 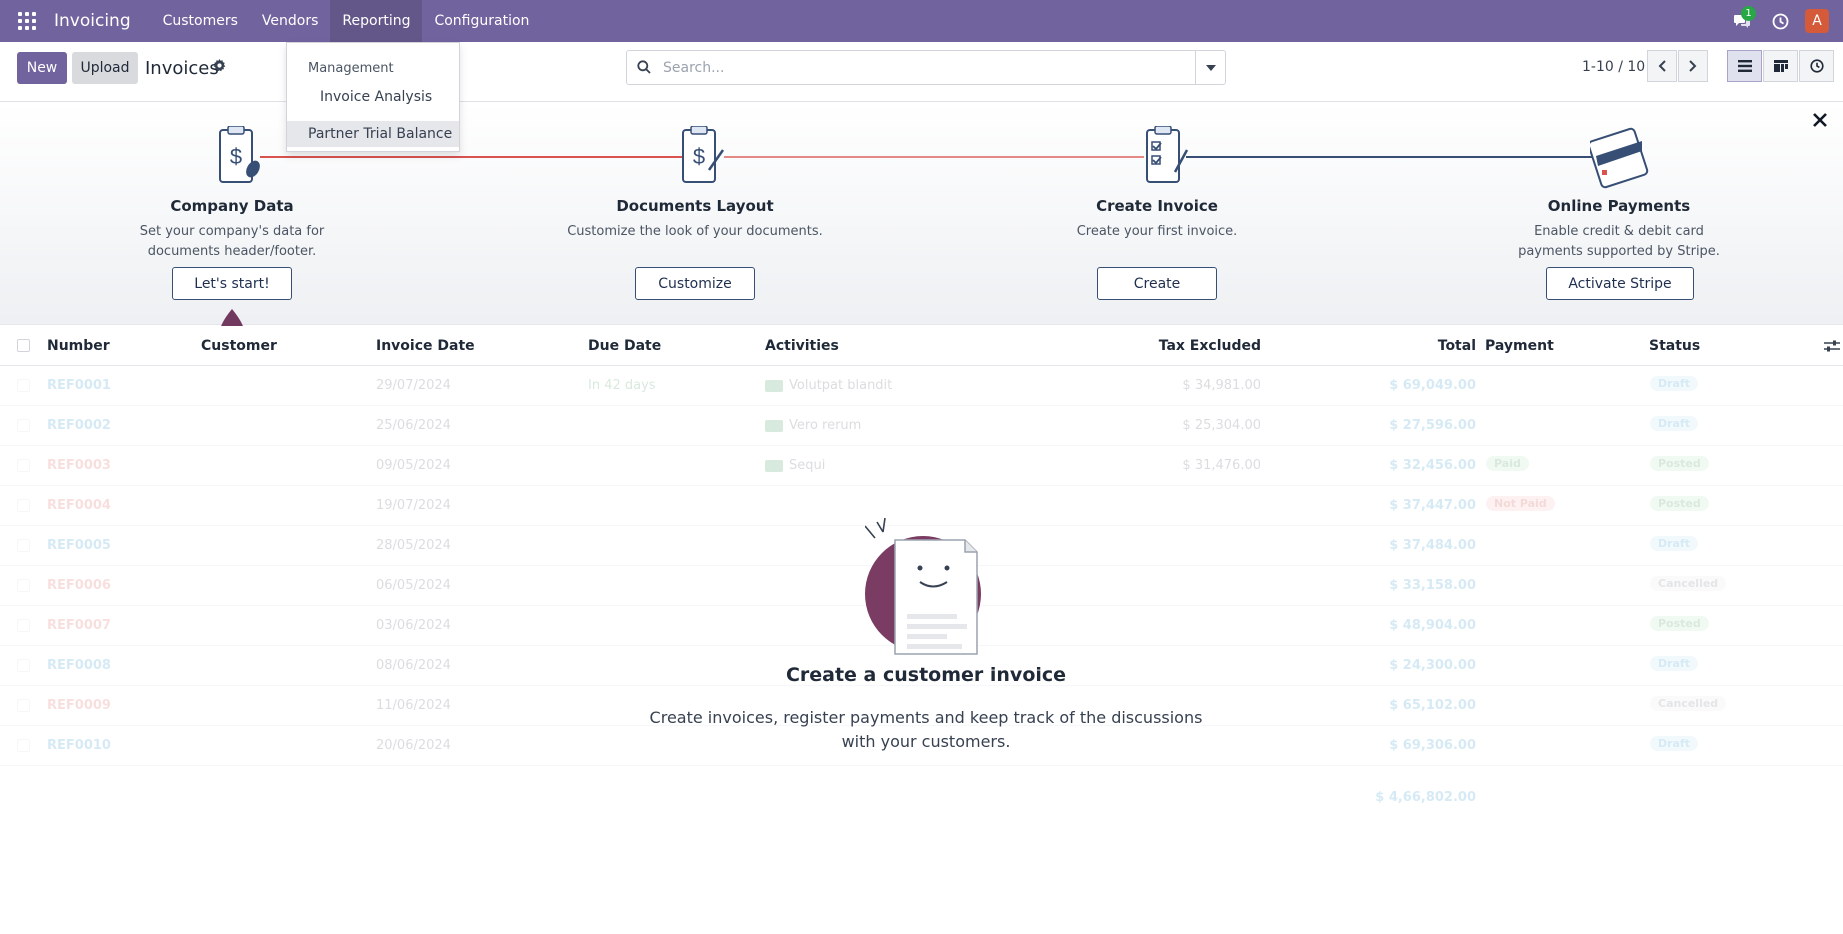 I want to click on invoice-date: 20/06/2024, so click(x=413, y=745).